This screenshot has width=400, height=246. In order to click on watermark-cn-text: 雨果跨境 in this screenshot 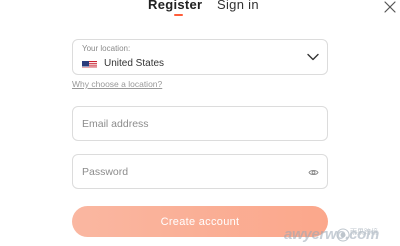, I will do `click(364, 232)`.